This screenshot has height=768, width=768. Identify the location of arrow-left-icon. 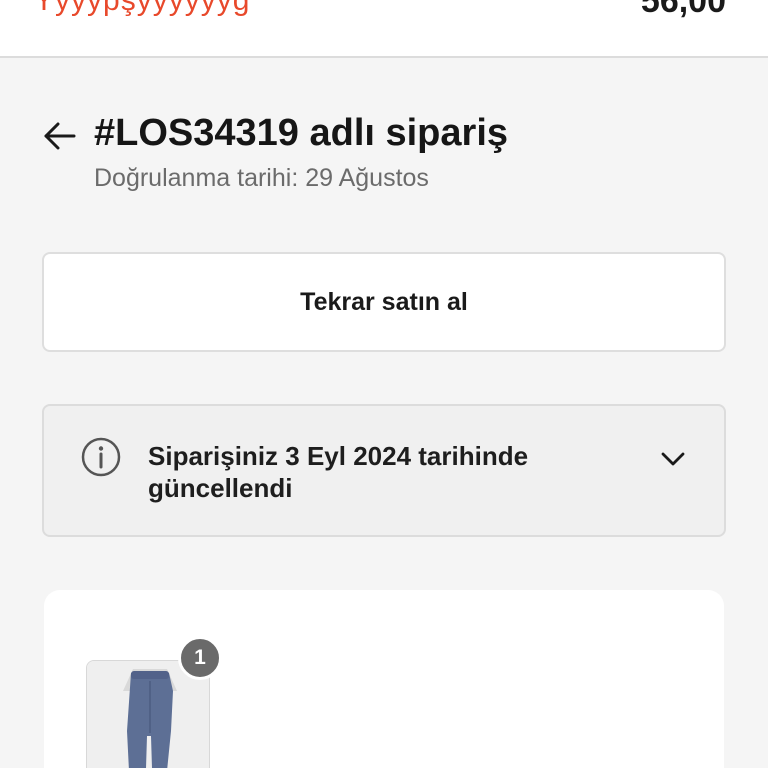
(60, 136).